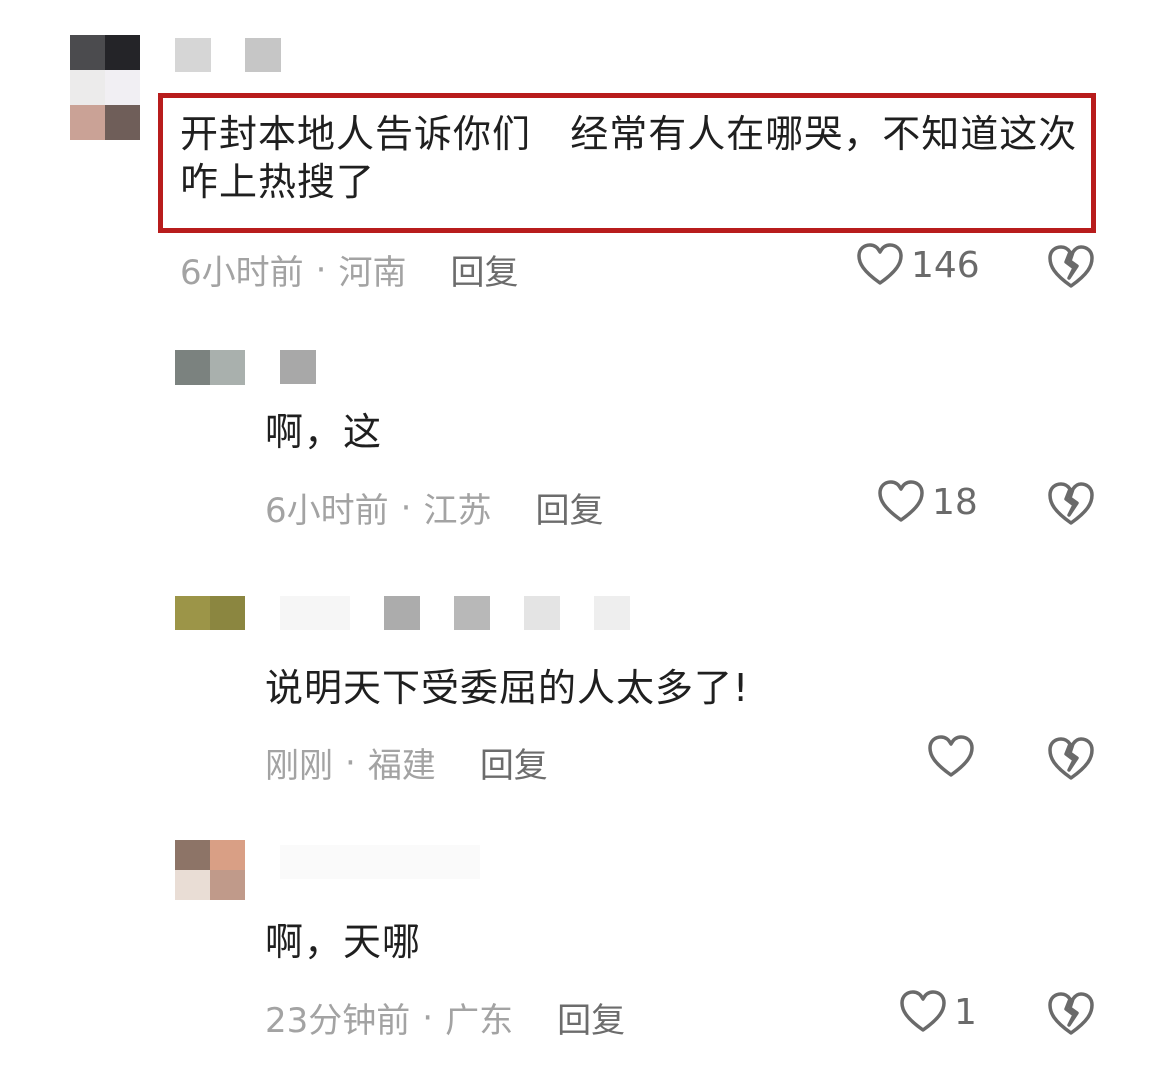 This screenshot has width=1152, height=1072. What do you see at coordinates (928, 502) in the screenshot?
I see `like-button: 18` at bounding box center [928, 502].